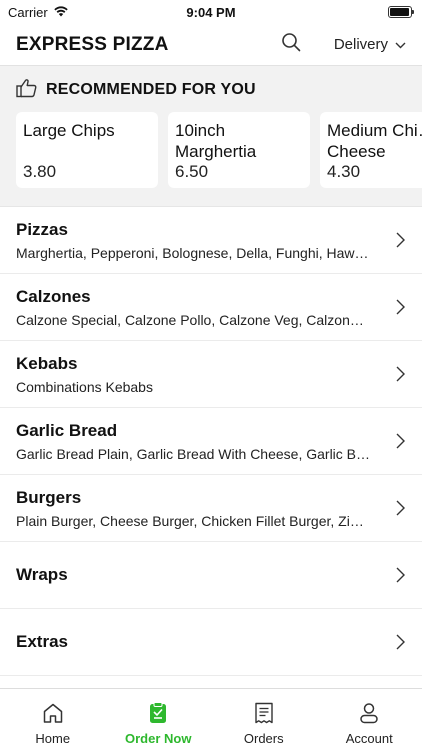  Describe the element at coordinates (369, 714) in the screenshot. I see `person-icon` at that location.